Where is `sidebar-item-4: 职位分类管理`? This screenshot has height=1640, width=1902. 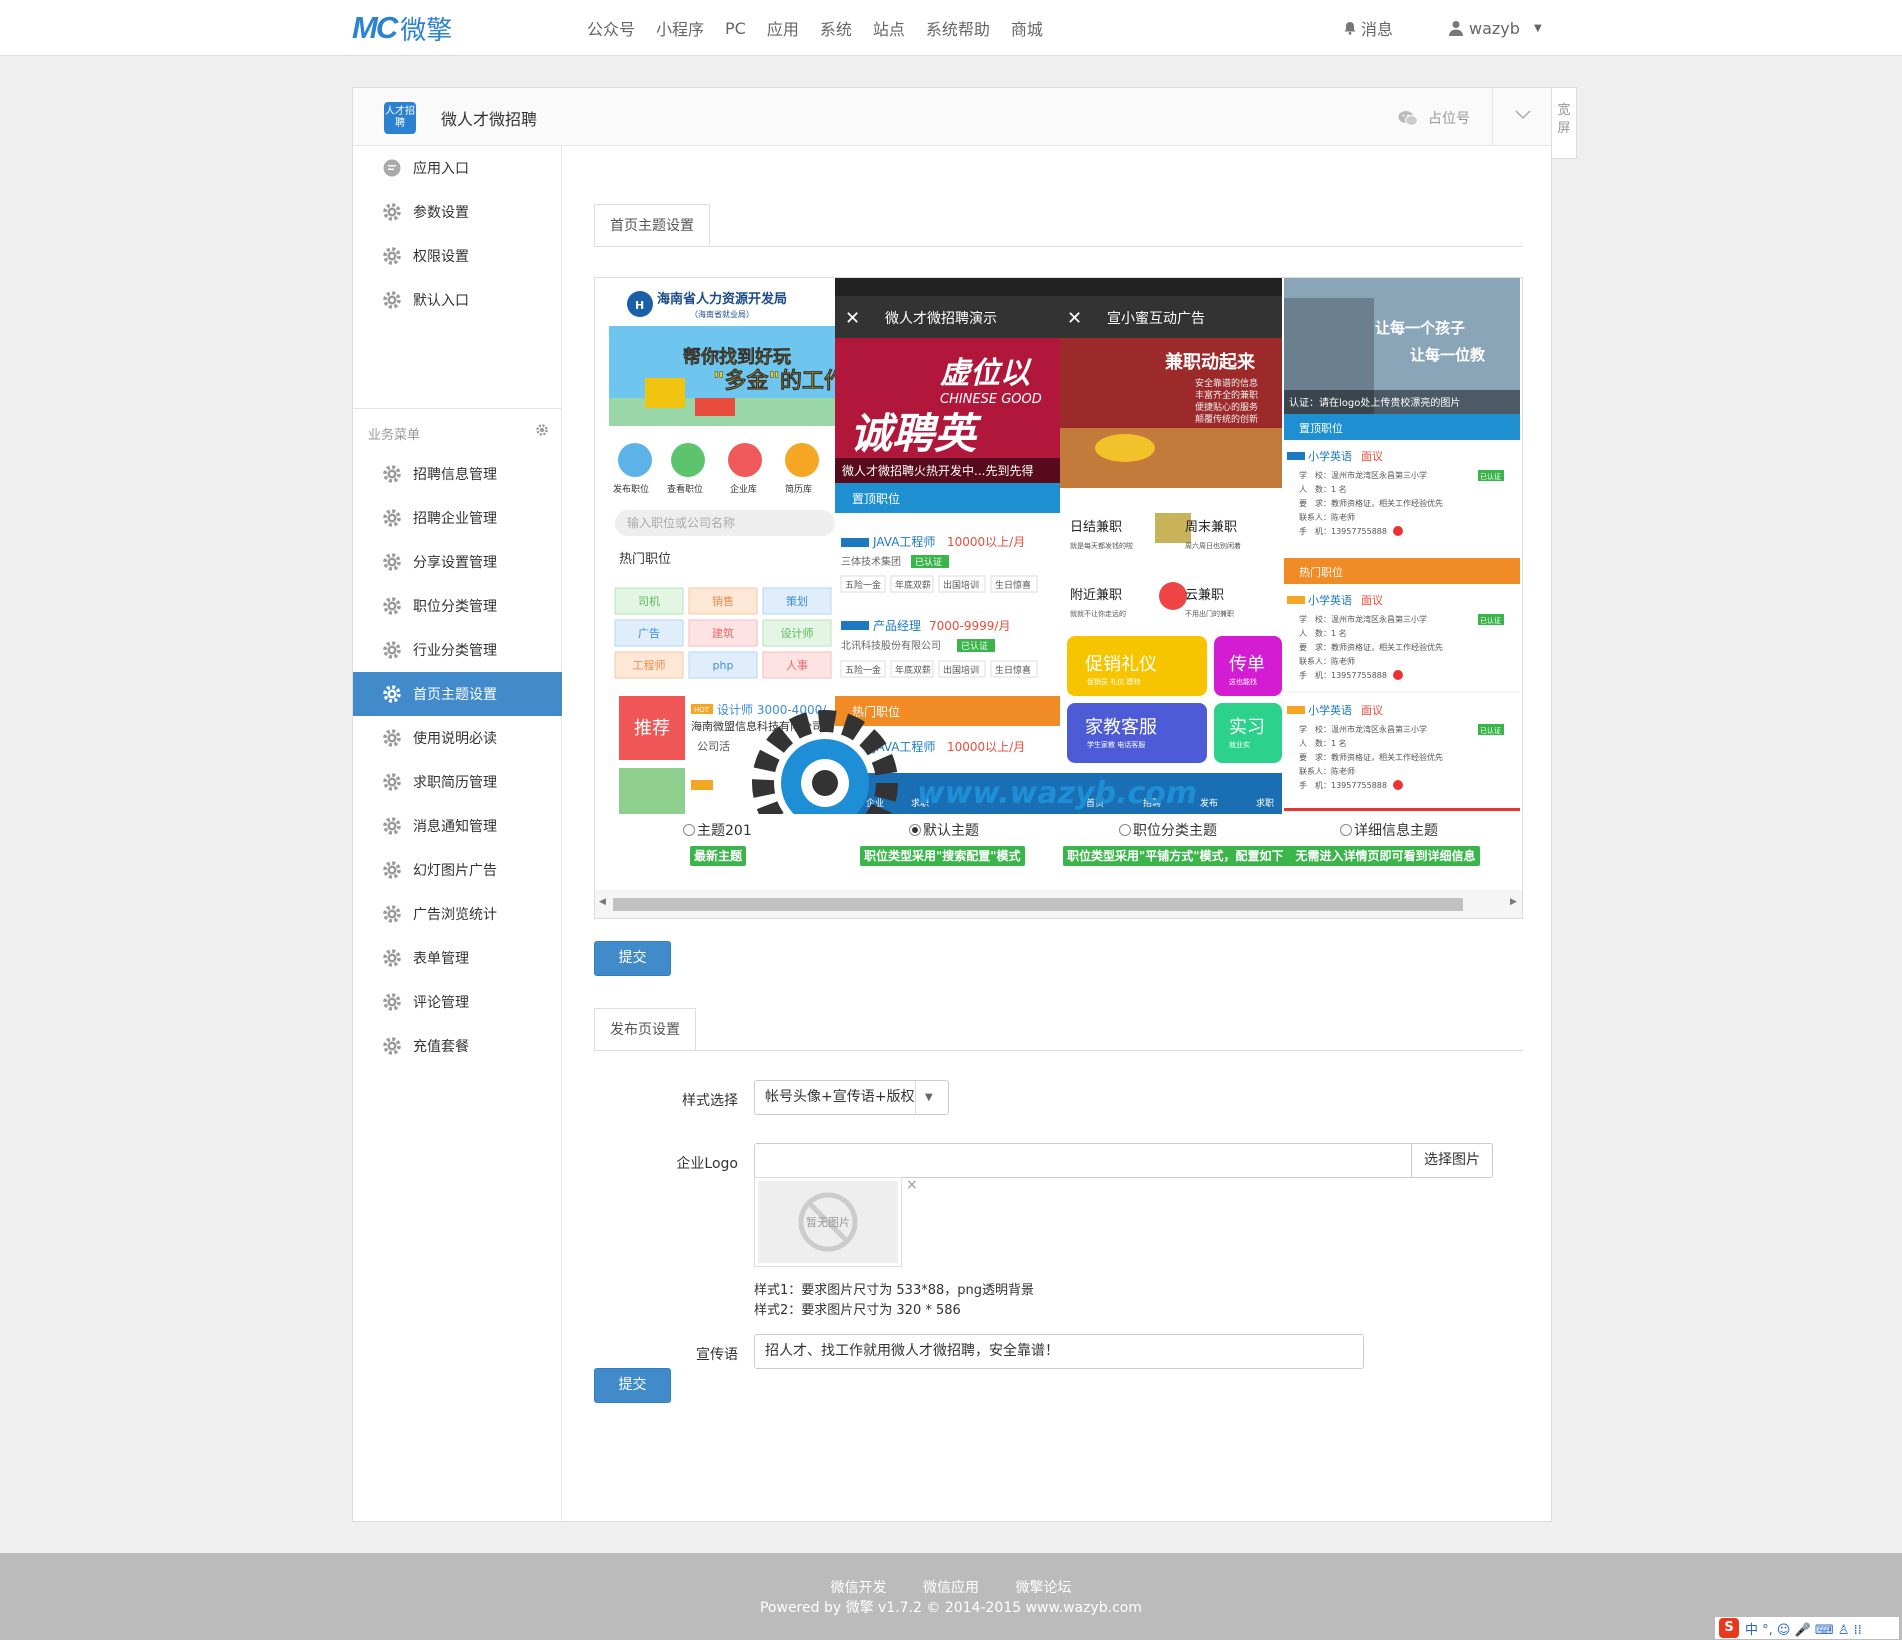 sidebar-item-4: 职位分类管理 is located at coordinates (457, 606).